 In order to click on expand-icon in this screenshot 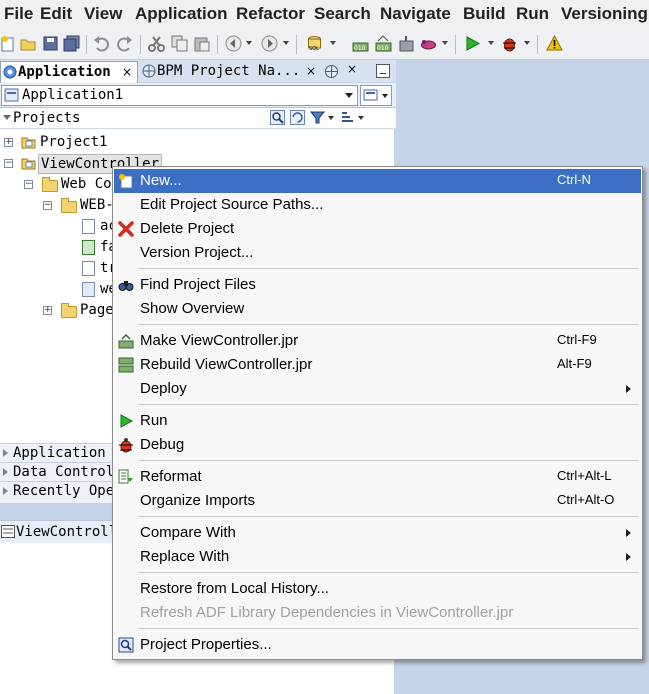, I will do `click(5, 453)`.